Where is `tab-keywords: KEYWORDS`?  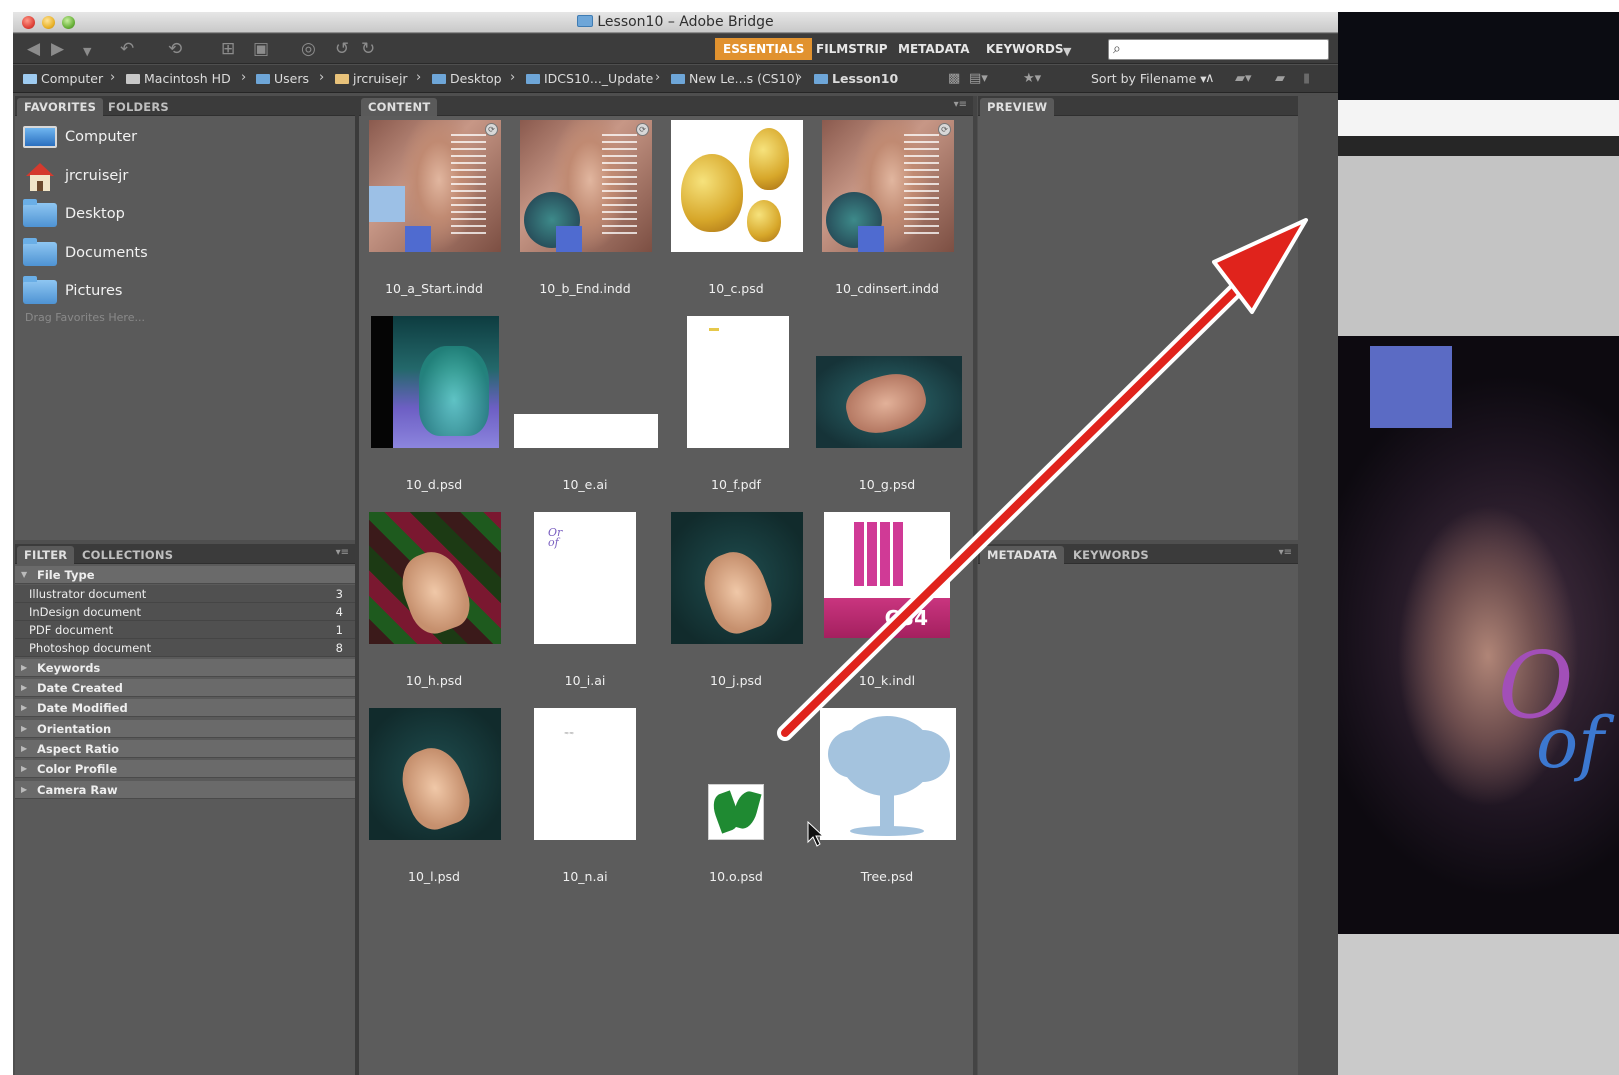
tab-keywords: KEYWORDS is located at coordinates (1111, 555).